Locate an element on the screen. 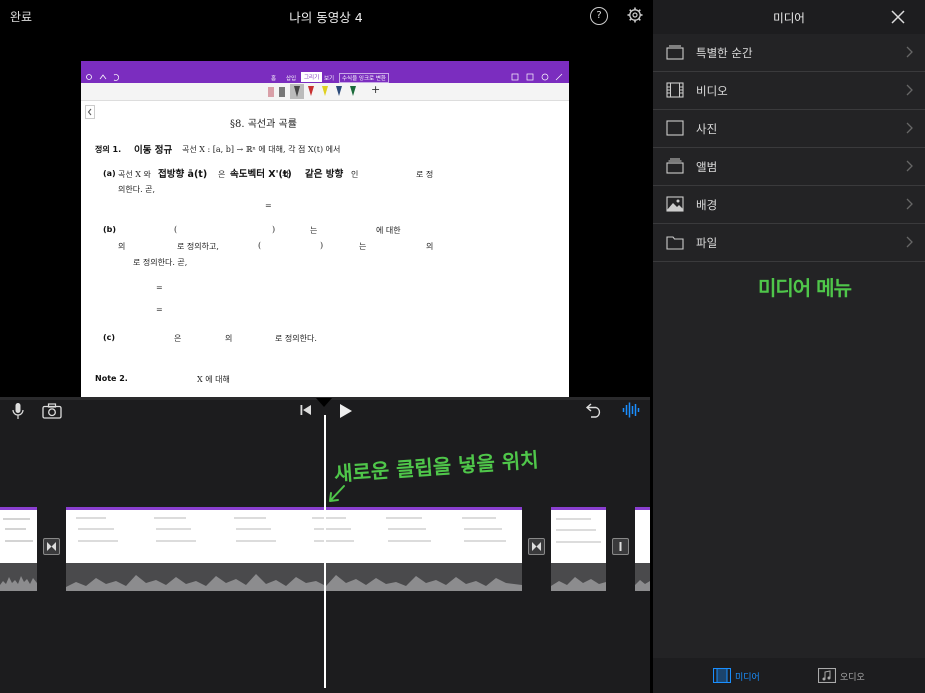 The height and width of the screenshot is (693, 925). play-icon is located at coordinates (345, 411).